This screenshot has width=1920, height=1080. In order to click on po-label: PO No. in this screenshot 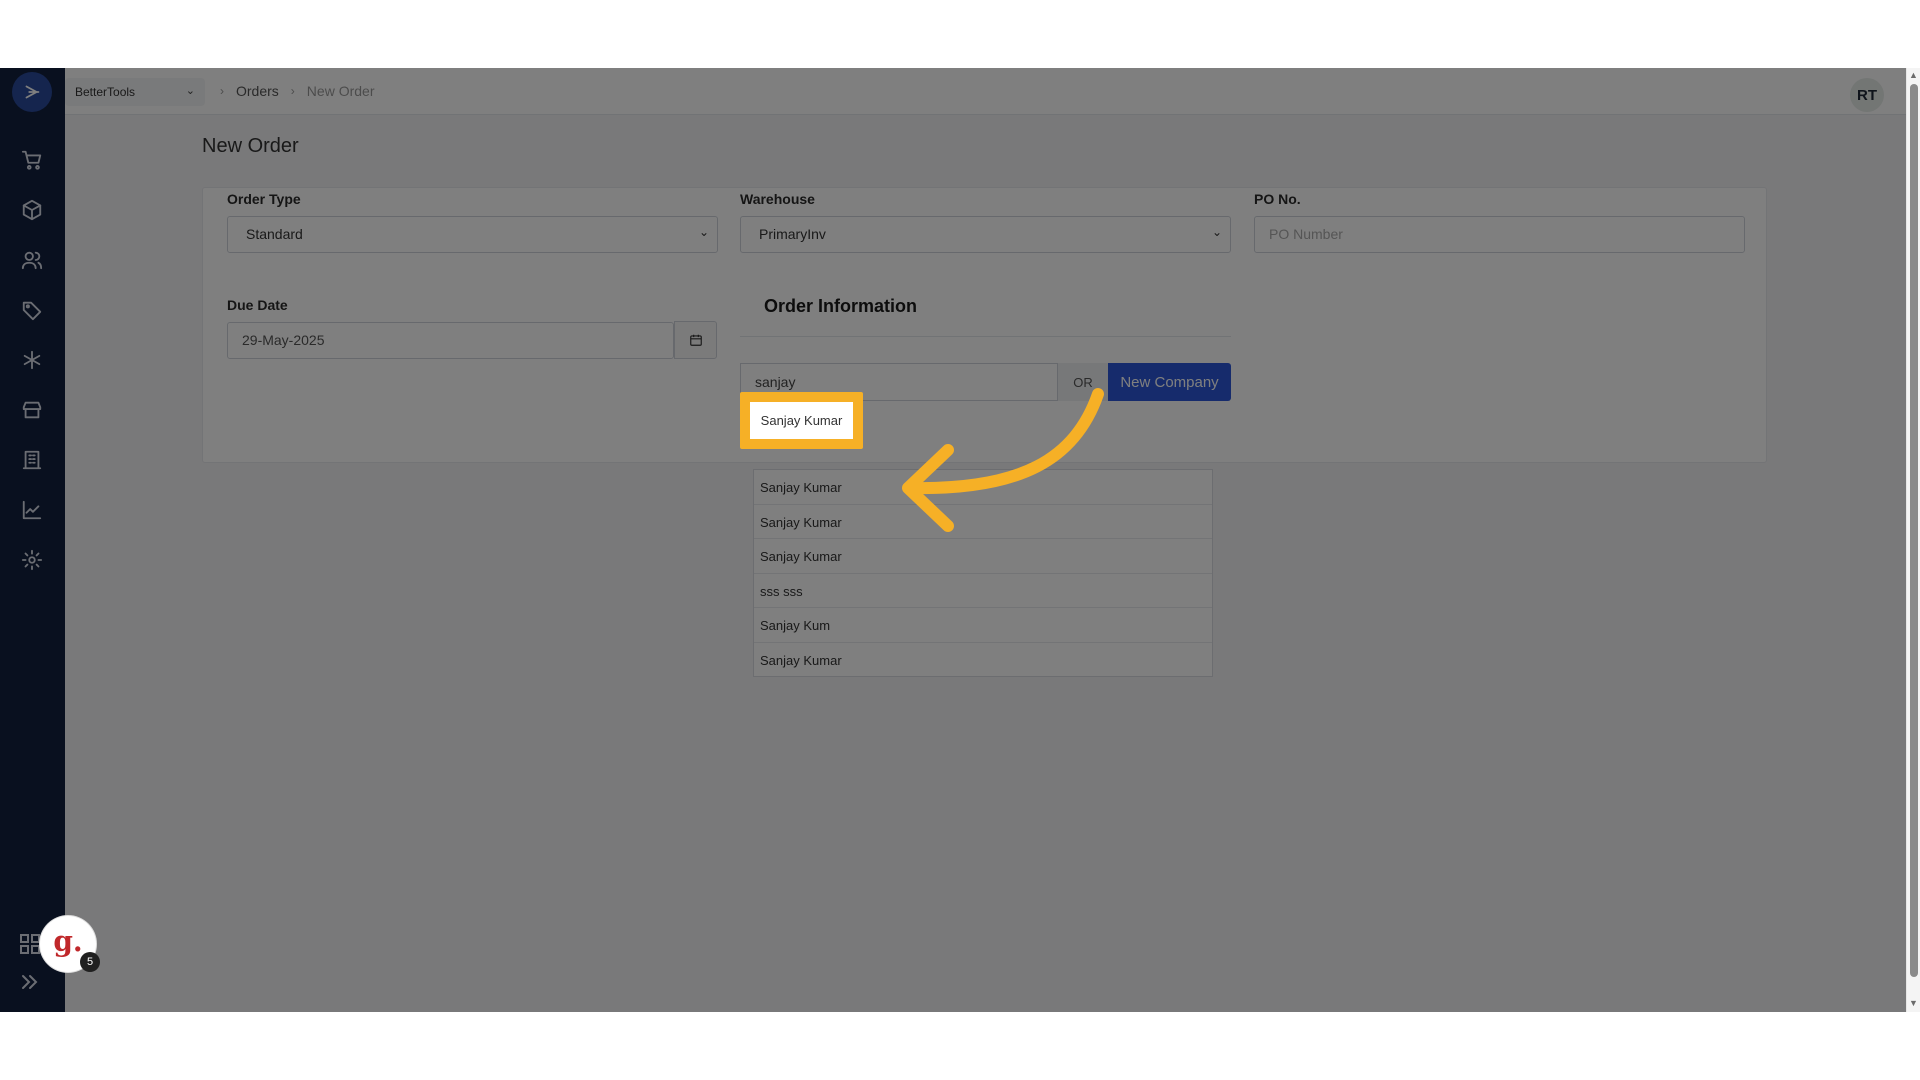, I will do `click(1277, 199)`.